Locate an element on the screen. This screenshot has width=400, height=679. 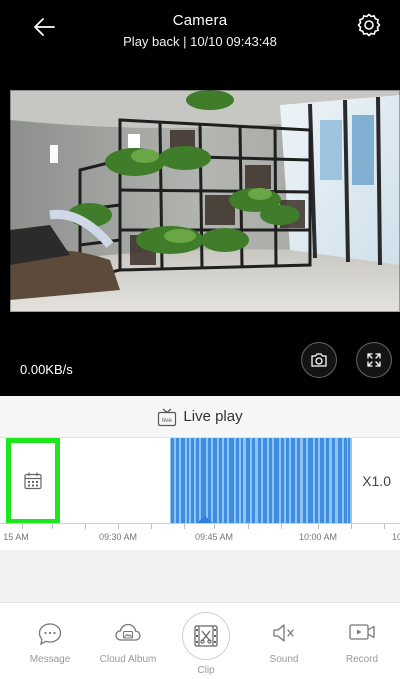
tick-label-0915: 15 AM is located at coordinates (16, 537).